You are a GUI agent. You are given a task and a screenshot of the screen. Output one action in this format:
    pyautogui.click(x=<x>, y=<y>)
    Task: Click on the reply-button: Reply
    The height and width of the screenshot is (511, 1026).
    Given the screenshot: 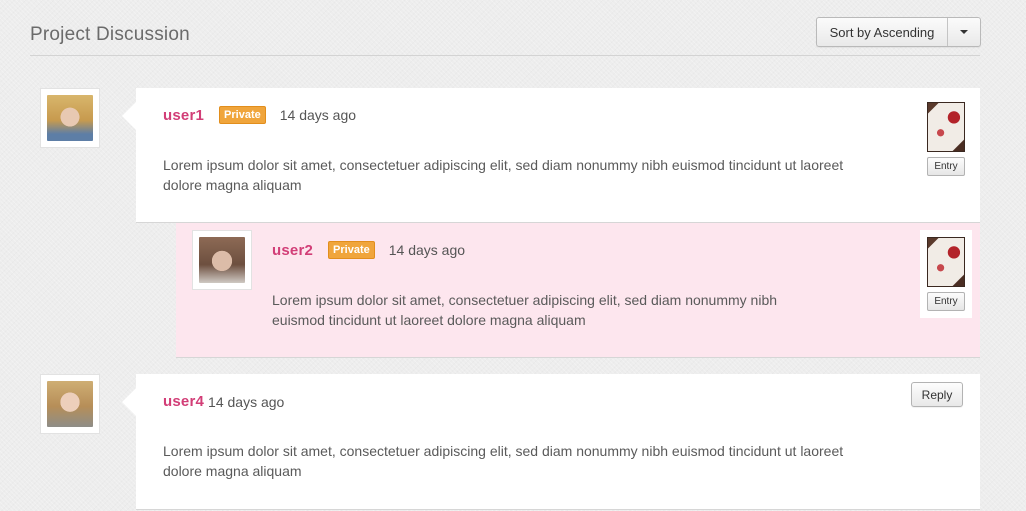 What is the action you would take?
    pyautogui.click(x=937, y=394)
    